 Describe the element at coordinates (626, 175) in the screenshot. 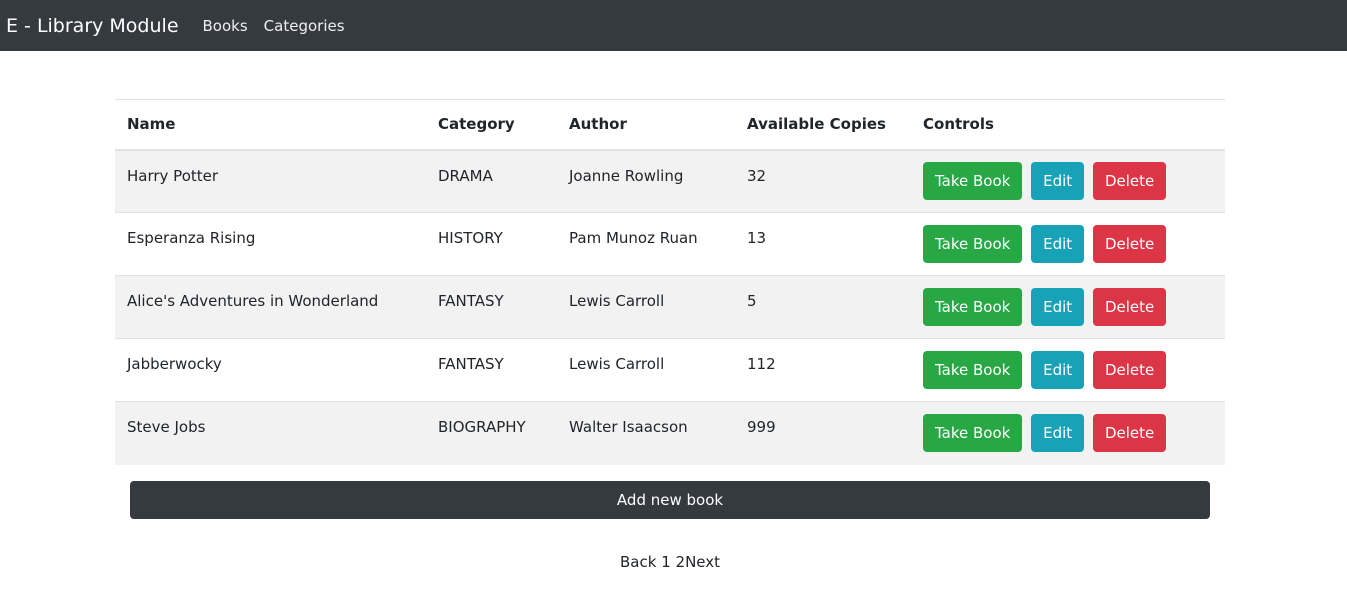

I see `book-author: Joanne Rowling` at that location.